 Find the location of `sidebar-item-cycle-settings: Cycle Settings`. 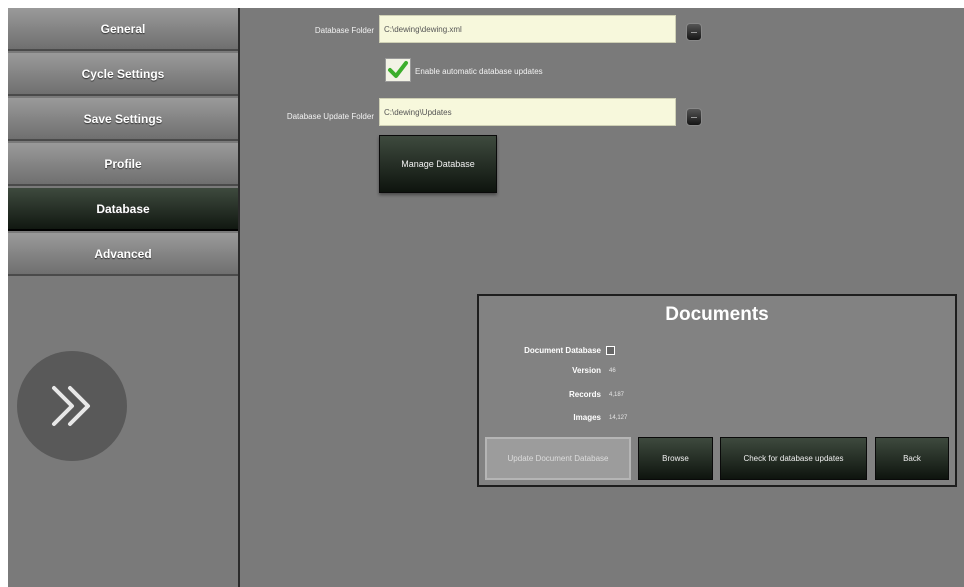

sidebar-item-cycle-settings: Cycle Settings is located at coordinates (123, 74).